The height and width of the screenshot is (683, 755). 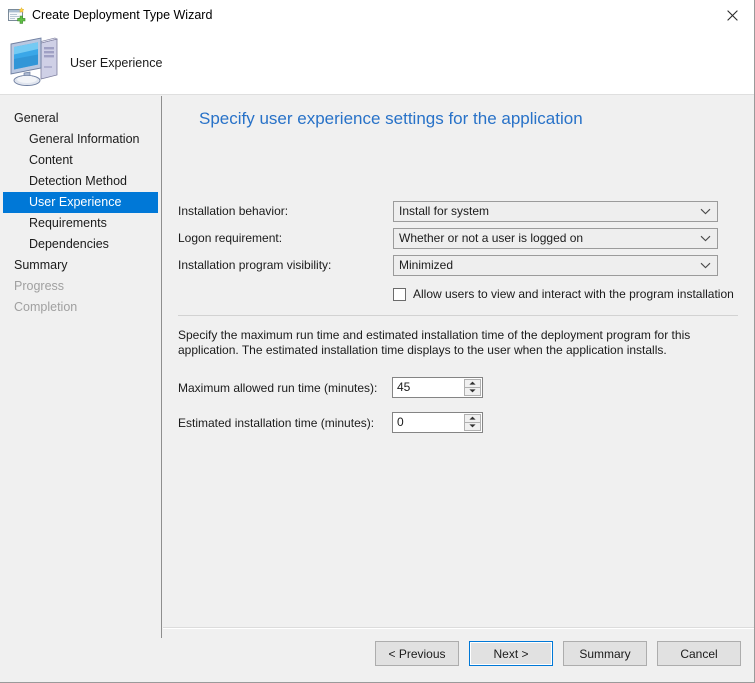 What do you see at coordinates (233, 211) in the screenshot?
I see `field-label: Installation behavior:` at bounding box center [233, 211].